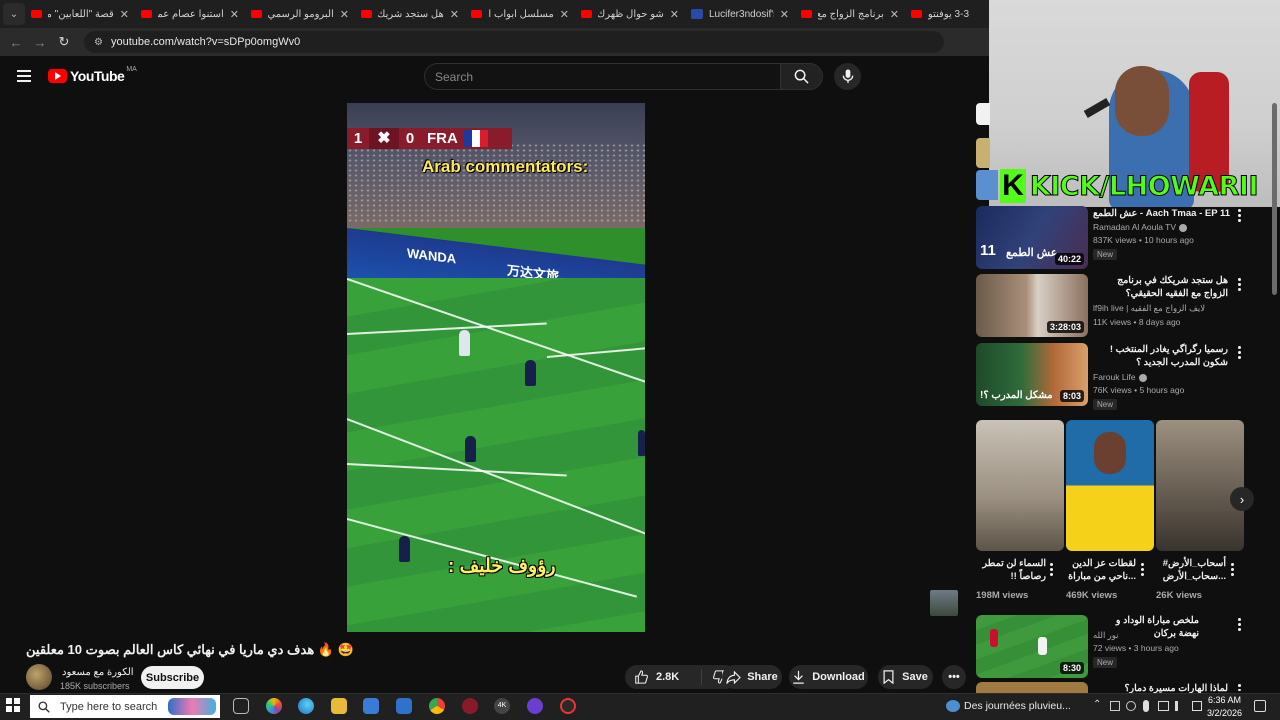 The width and height of the screenshot is (1280, 720). Describe the element at coordinates (1163, 213) in the screenshot. I see `recommended-title: عش الطمع - Aach Tmaa - EP 11` at that location.